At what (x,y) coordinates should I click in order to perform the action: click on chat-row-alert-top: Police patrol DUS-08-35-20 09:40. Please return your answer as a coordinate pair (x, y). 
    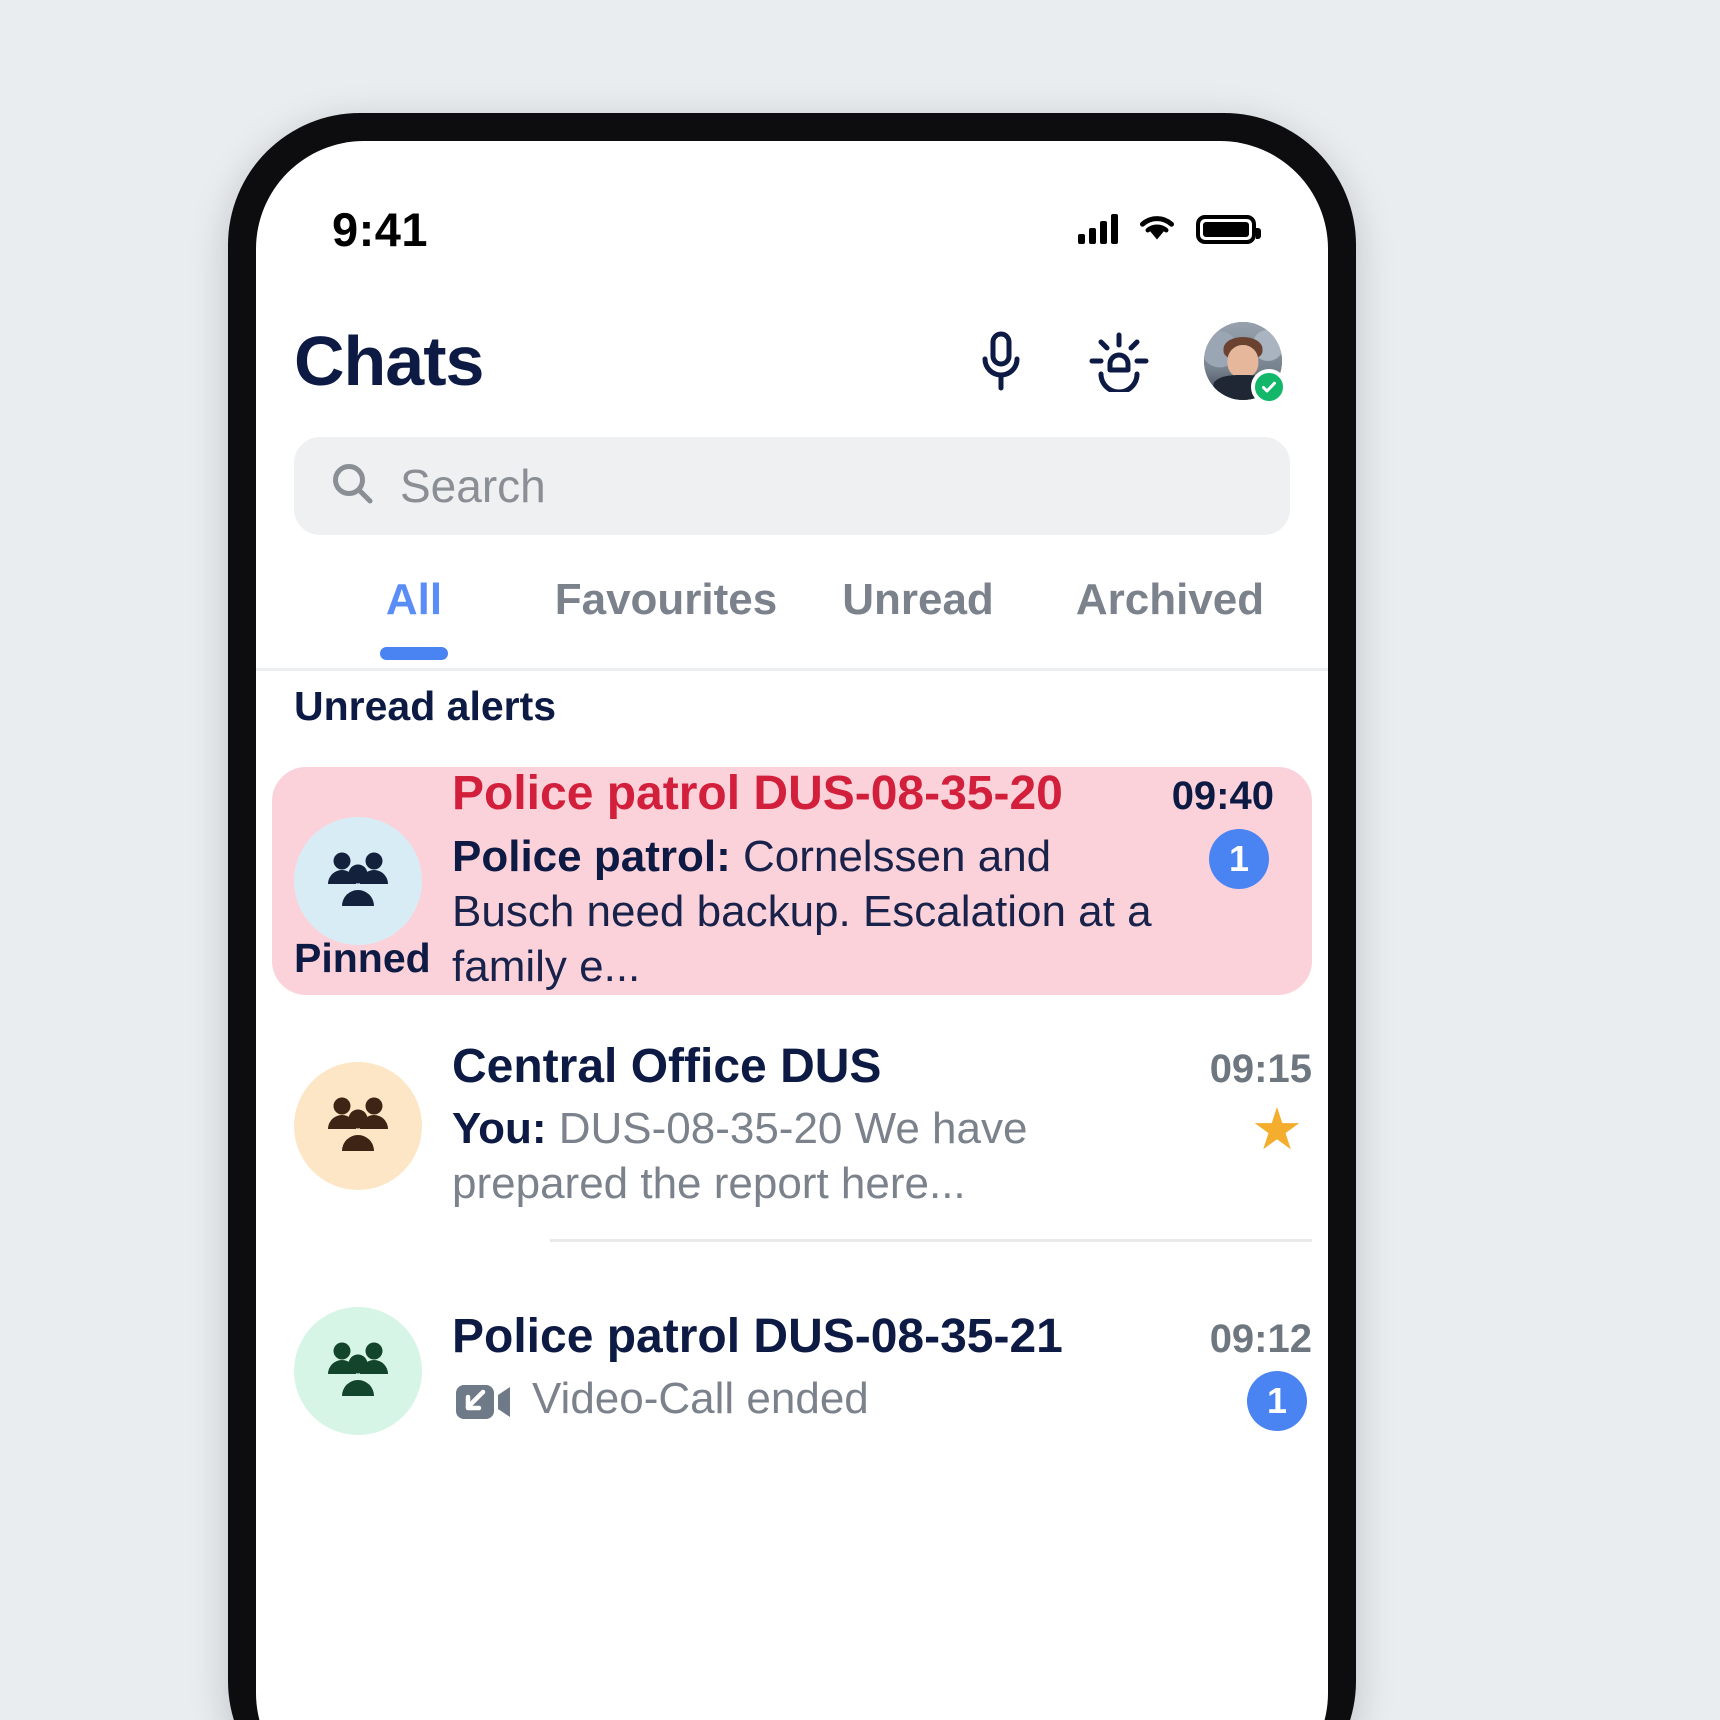
    Looking at the image, I should click on (863, 794).